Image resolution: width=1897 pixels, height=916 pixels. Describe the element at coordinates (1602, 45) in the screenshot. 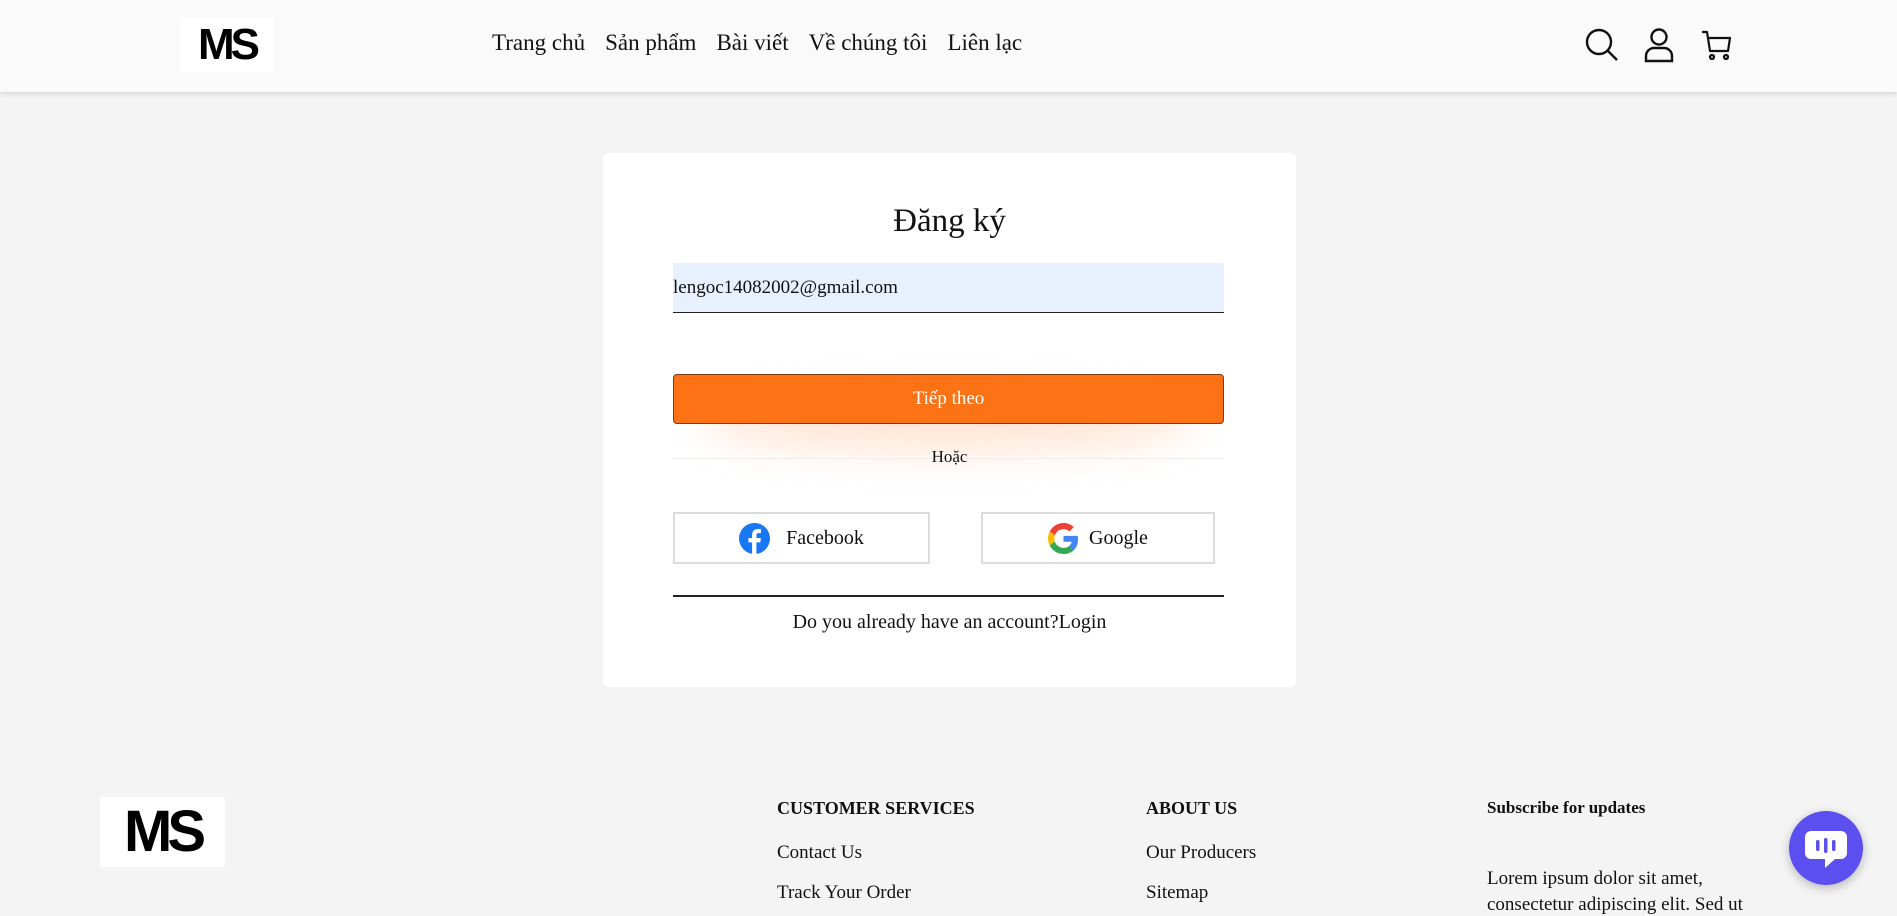

I see `search-icon` at that location.